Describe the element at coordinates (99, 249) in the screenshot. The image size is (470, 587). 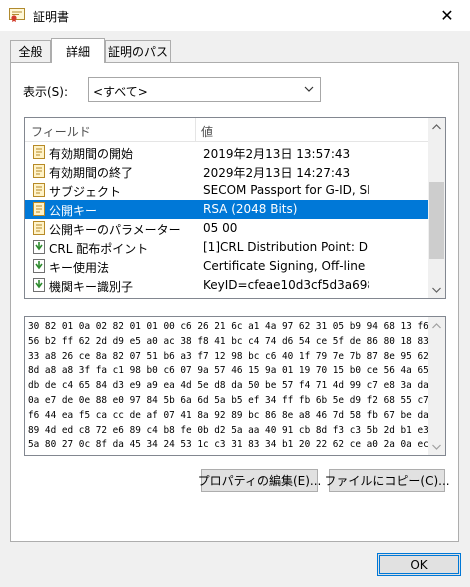
I see `field-name: CRL 配布ポイント` at that location.